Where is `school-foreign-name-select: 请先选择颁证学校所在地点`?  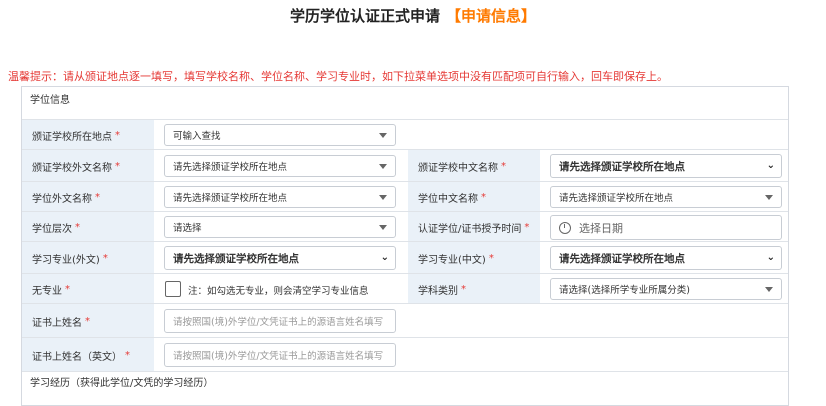 school-foreign-name-select: 请先选择颁证学校所在地点 is located at coordinates (280, 166).